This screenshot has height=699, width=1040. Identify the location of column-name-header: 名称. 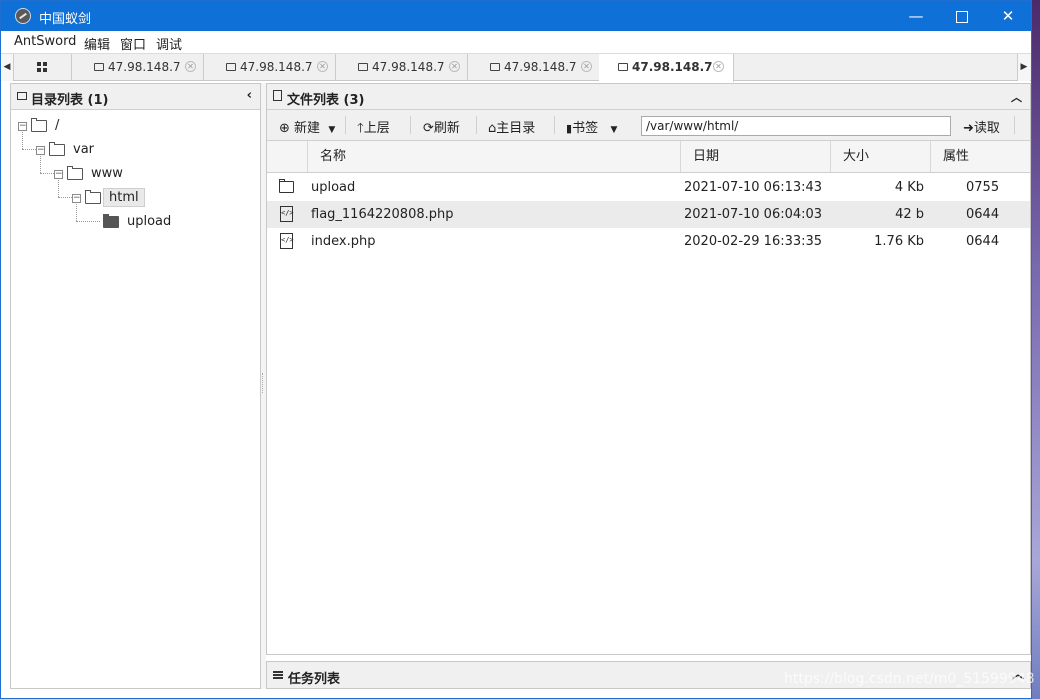
(493, 156).